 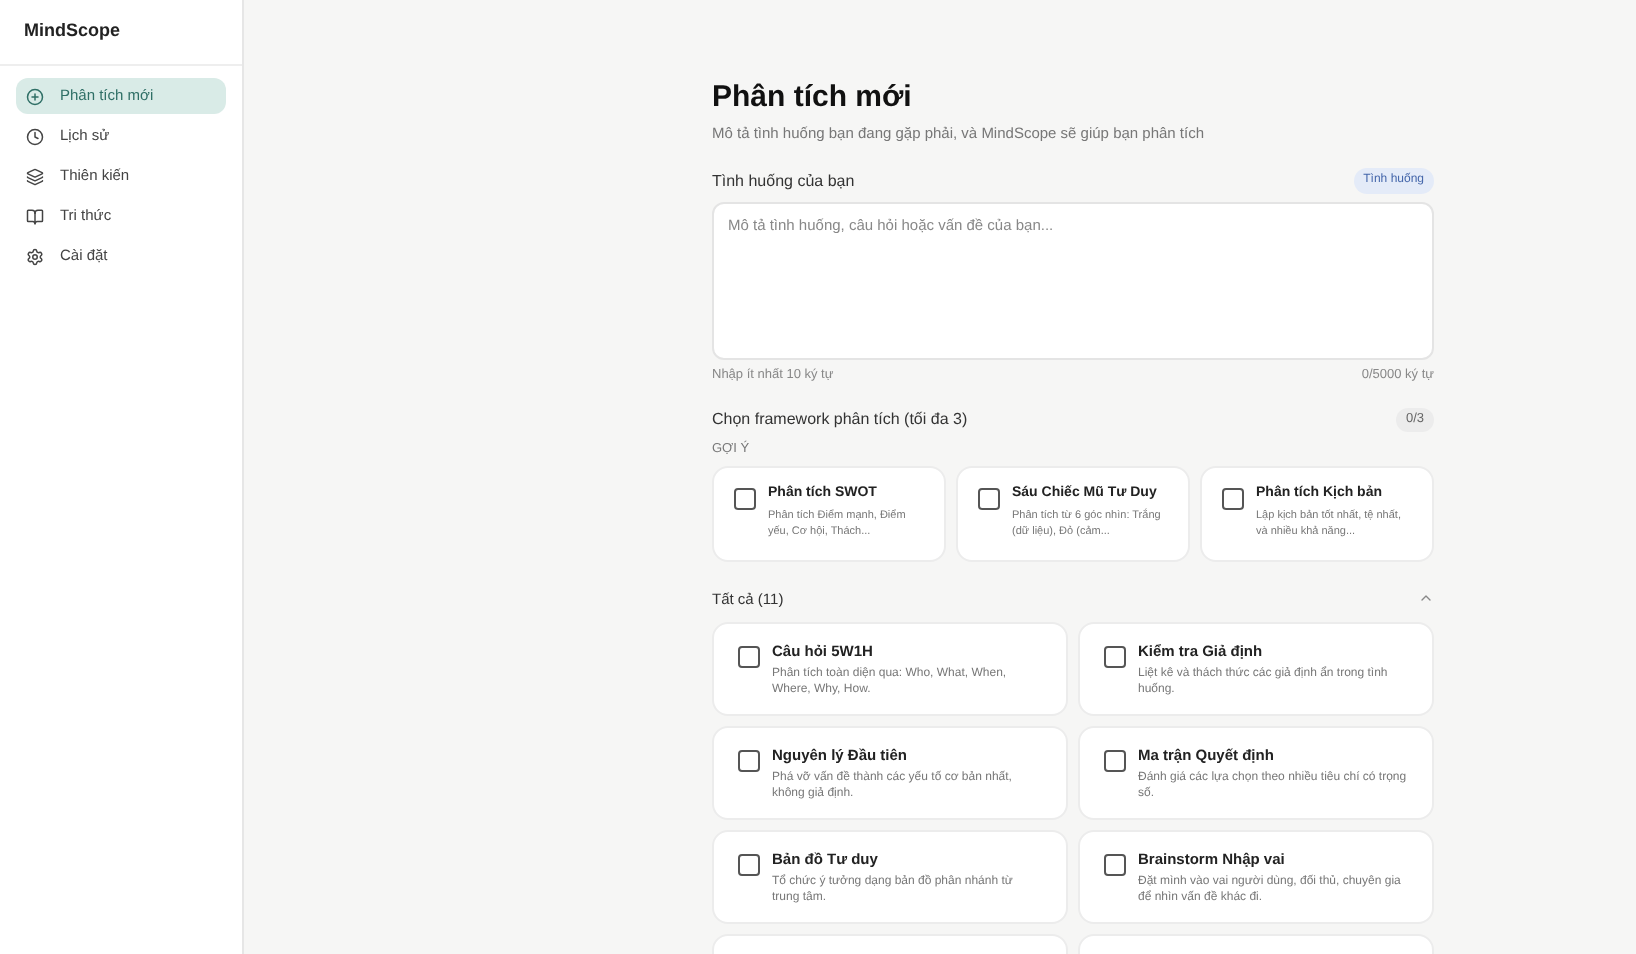 I want to click on clock-icon, so click(x=35, y=136).